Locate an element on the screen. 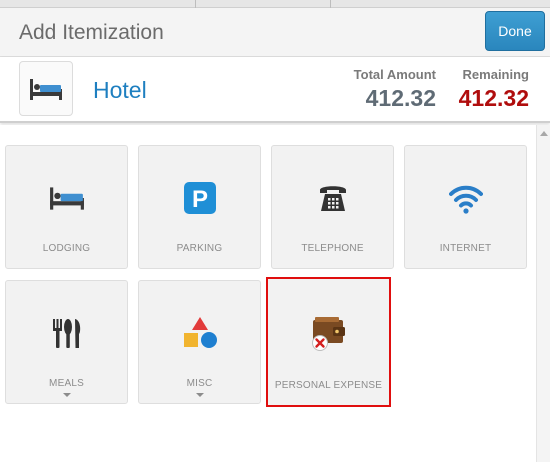 This screenshot has width=550, height=462. category-tile-telephone: TELEPHONE is located at coordinates (332, 207).